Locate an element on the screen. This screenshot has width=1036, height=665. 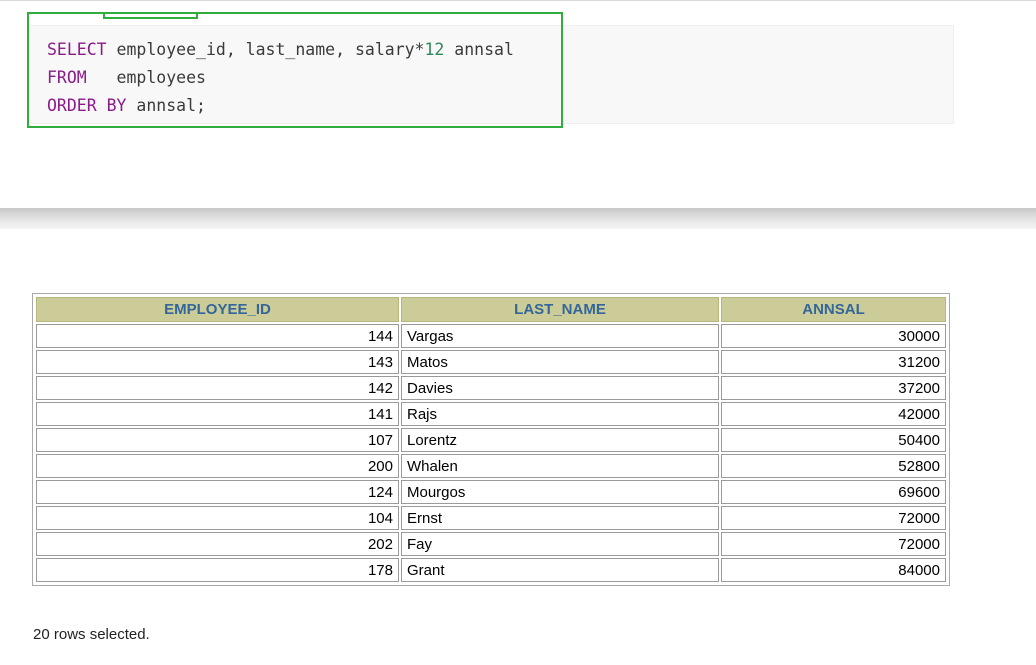
column-header-employee-id: EMPLOYEE_ID is located at coordinates (217, 309).